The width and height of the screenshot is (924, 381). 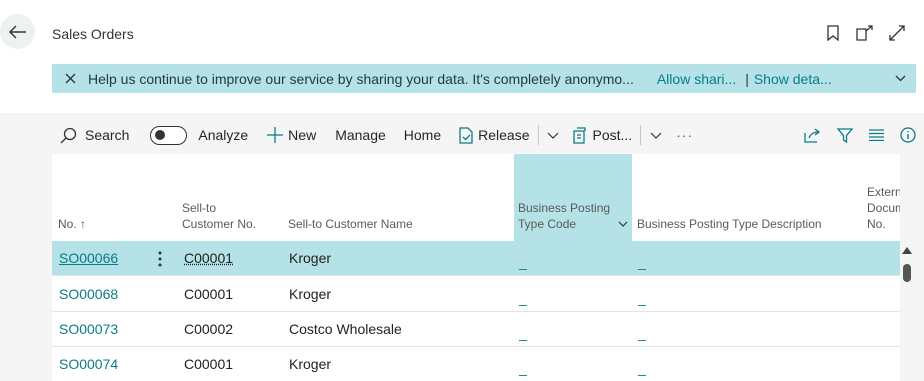 What do you see at coordinates (812, 135) in the screenshot?
I see `share-icon` at bounding box center [812, 135].